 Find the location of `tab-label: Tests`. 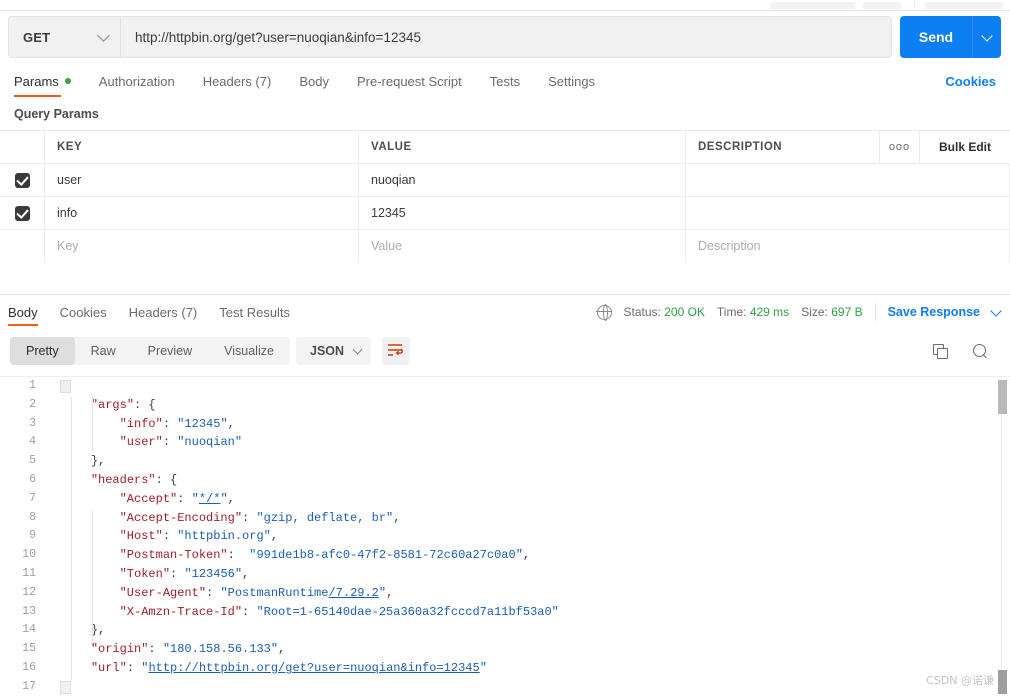

tab-label: Tests is located at coordinates (505, 81).